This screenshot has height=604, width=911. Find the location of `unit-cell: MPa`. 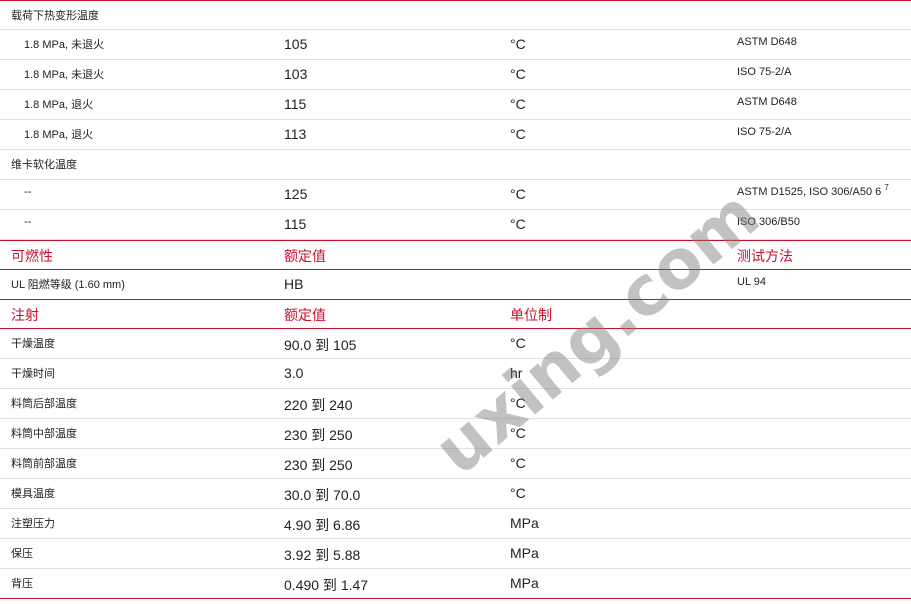

unit-cell: MPa is located at coordinates (524, 583).